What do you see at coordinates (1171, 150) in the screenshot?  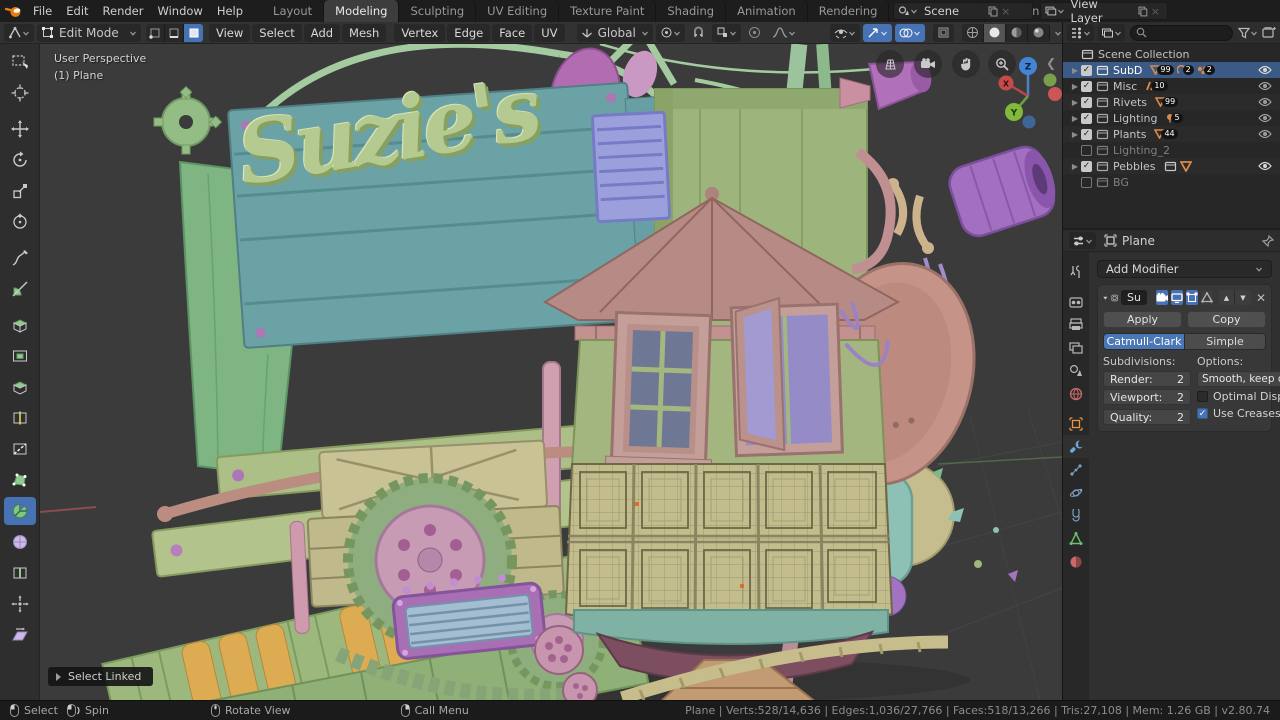 I see `outliner-row-lighting2: ▶ Lighting_2` at bounding box center [1171, 150].